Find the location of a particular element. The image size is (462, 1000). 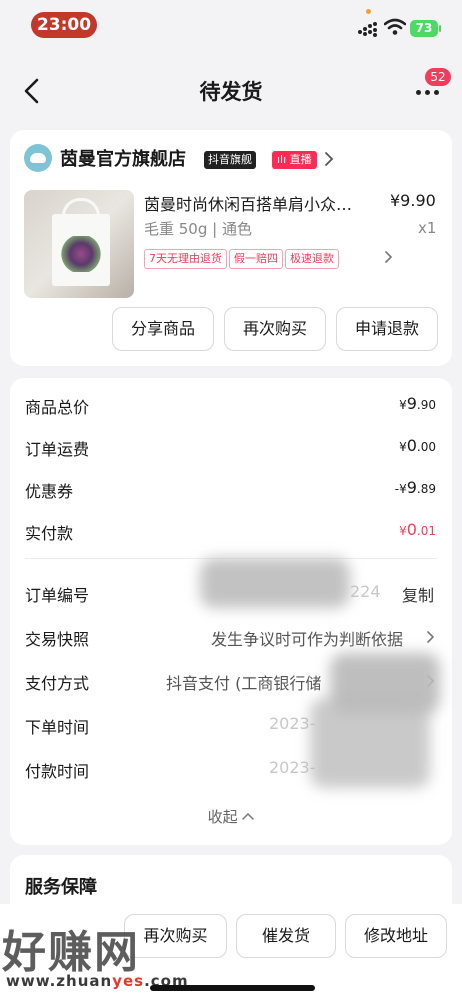

policy-tag: 7天无理由退货 is located at coordinates (185, 259).